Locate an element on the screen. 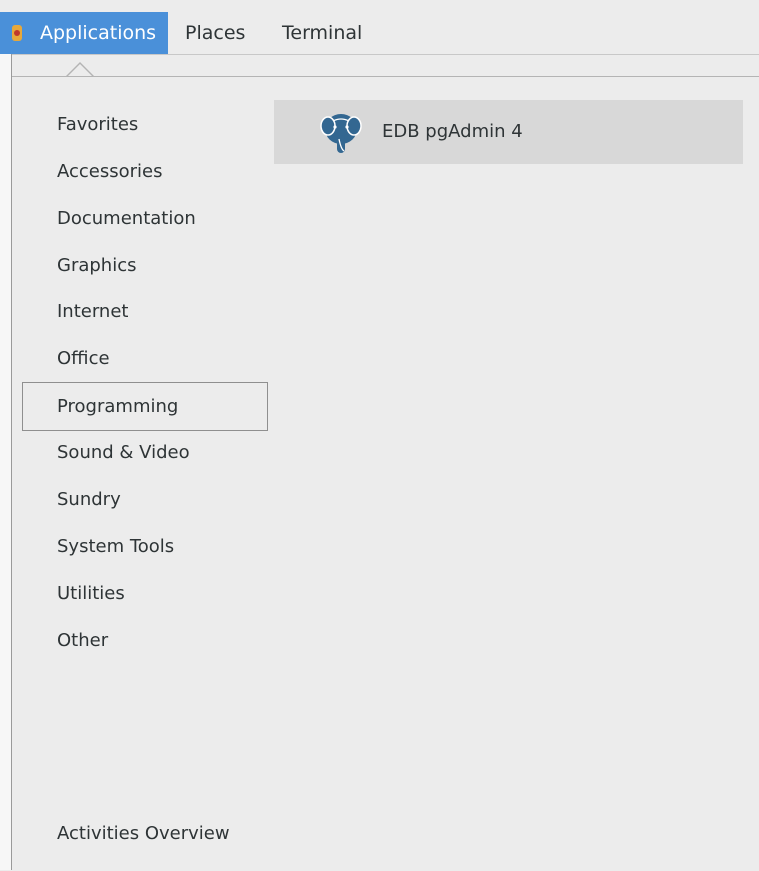  postgresql-elephant-icon is located at coordinates (341, 133).